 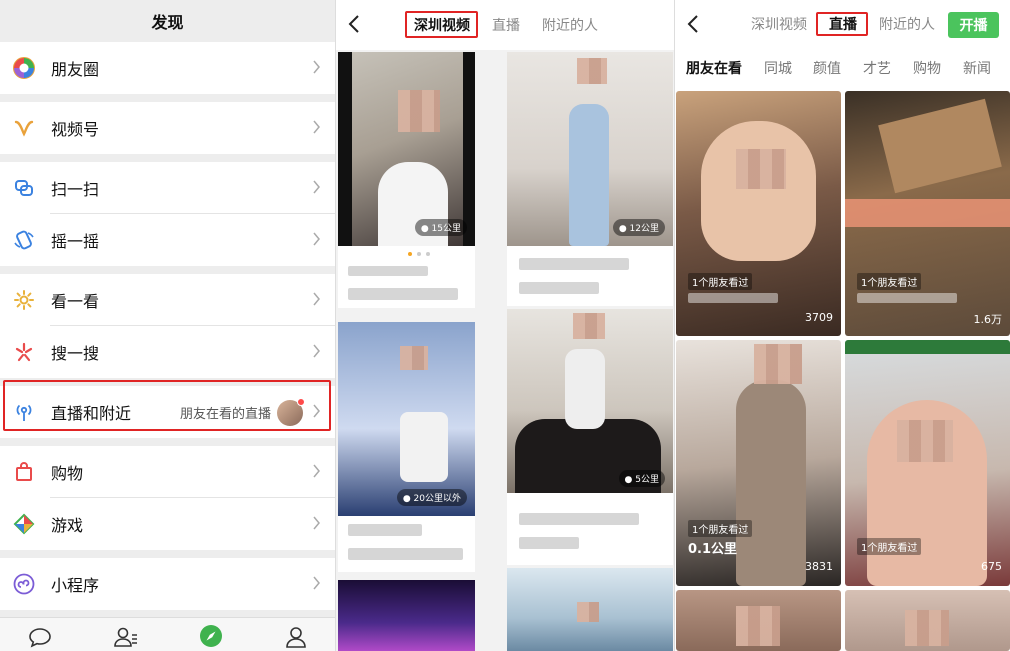 I want to click on tab-live: 直播, so click(x=506, y=25).